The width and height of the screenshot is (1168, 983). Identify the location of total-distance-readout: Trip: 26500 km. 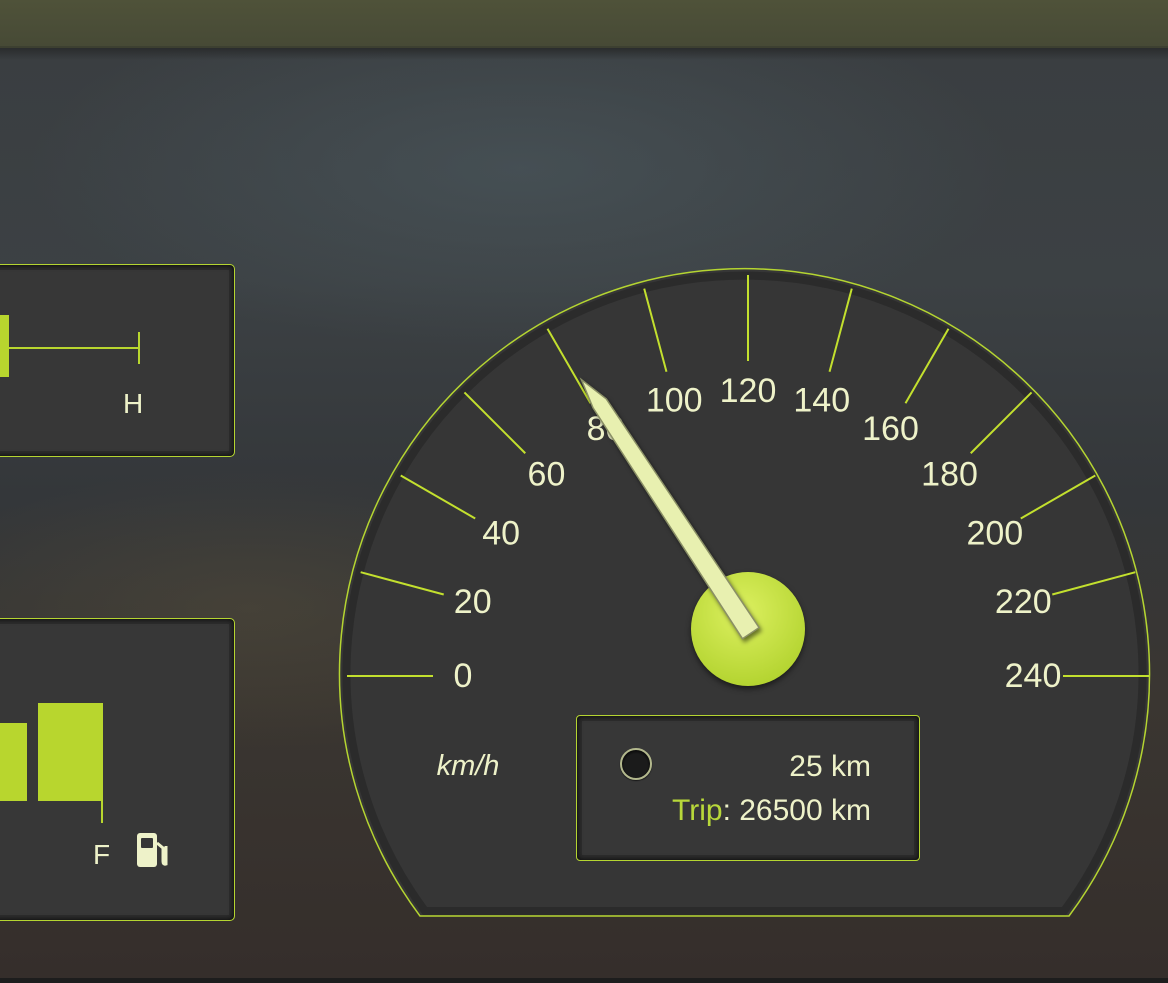
(771, 811).